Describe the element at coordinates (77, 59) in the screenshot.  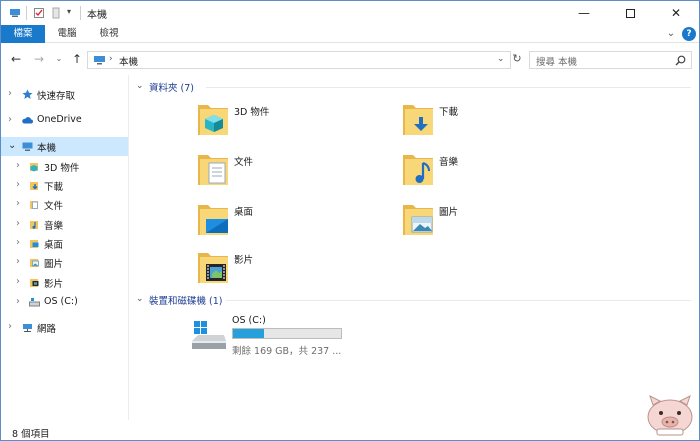
I see `up-button: ↑` at that location.